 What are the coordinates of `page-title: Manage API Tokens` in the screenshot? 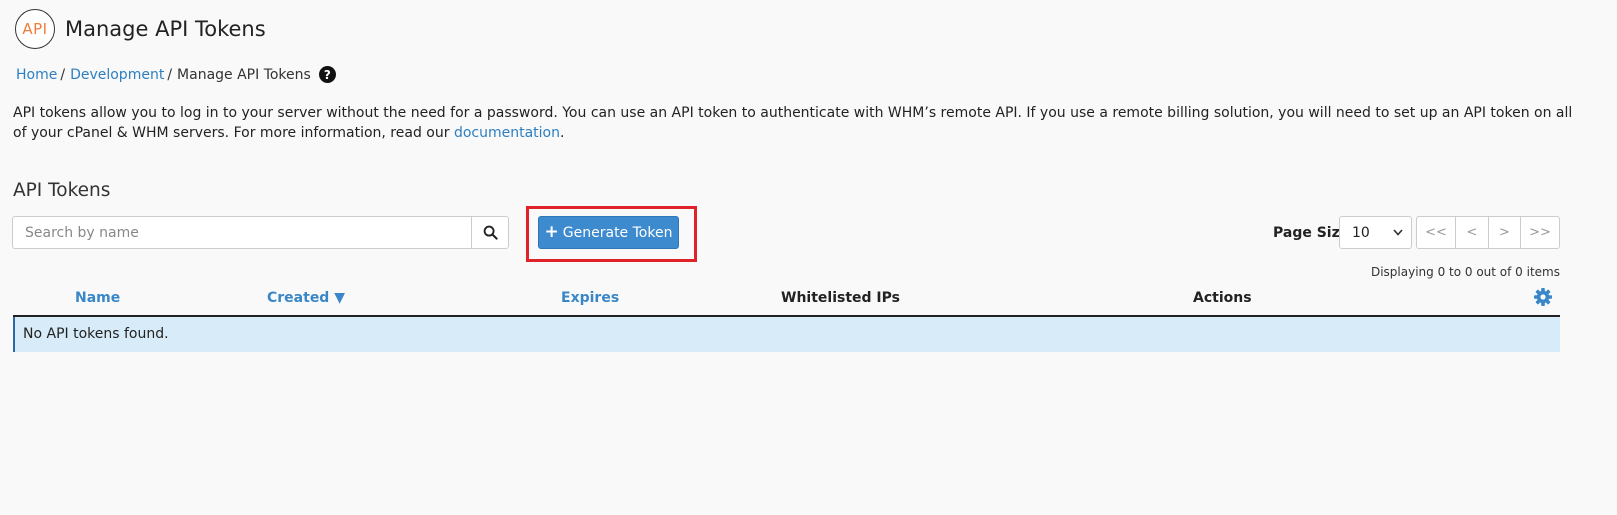 It's located at (165, 29).